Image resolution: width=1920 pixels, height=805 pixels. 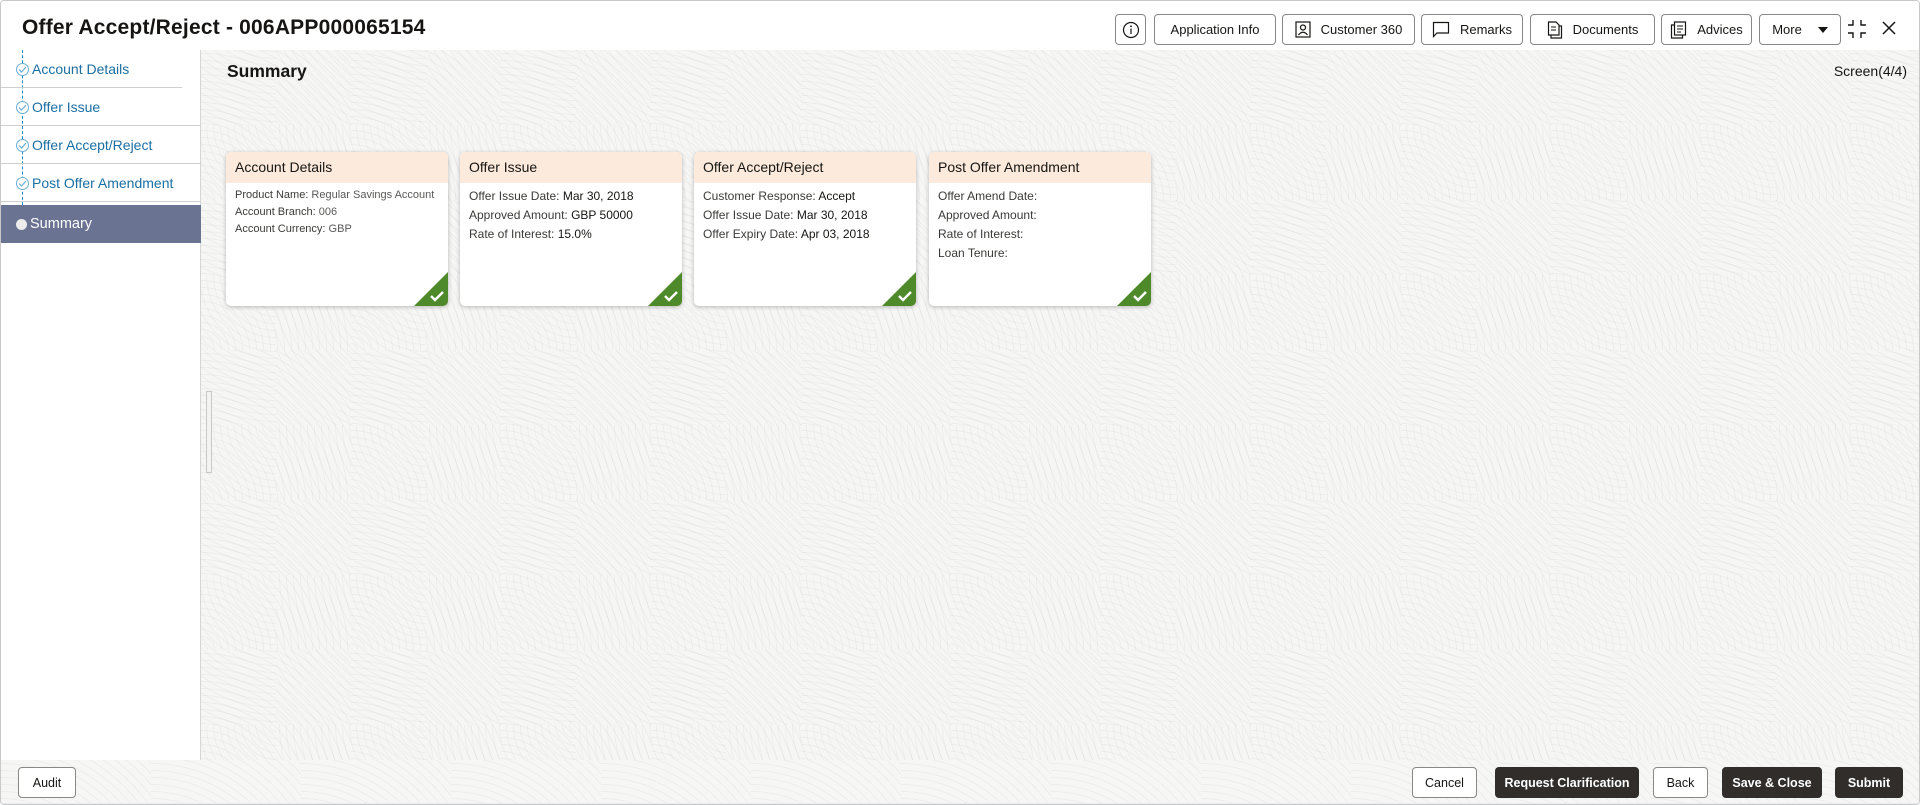 I want to click on field-value: 006, so click(x=328, y=212).